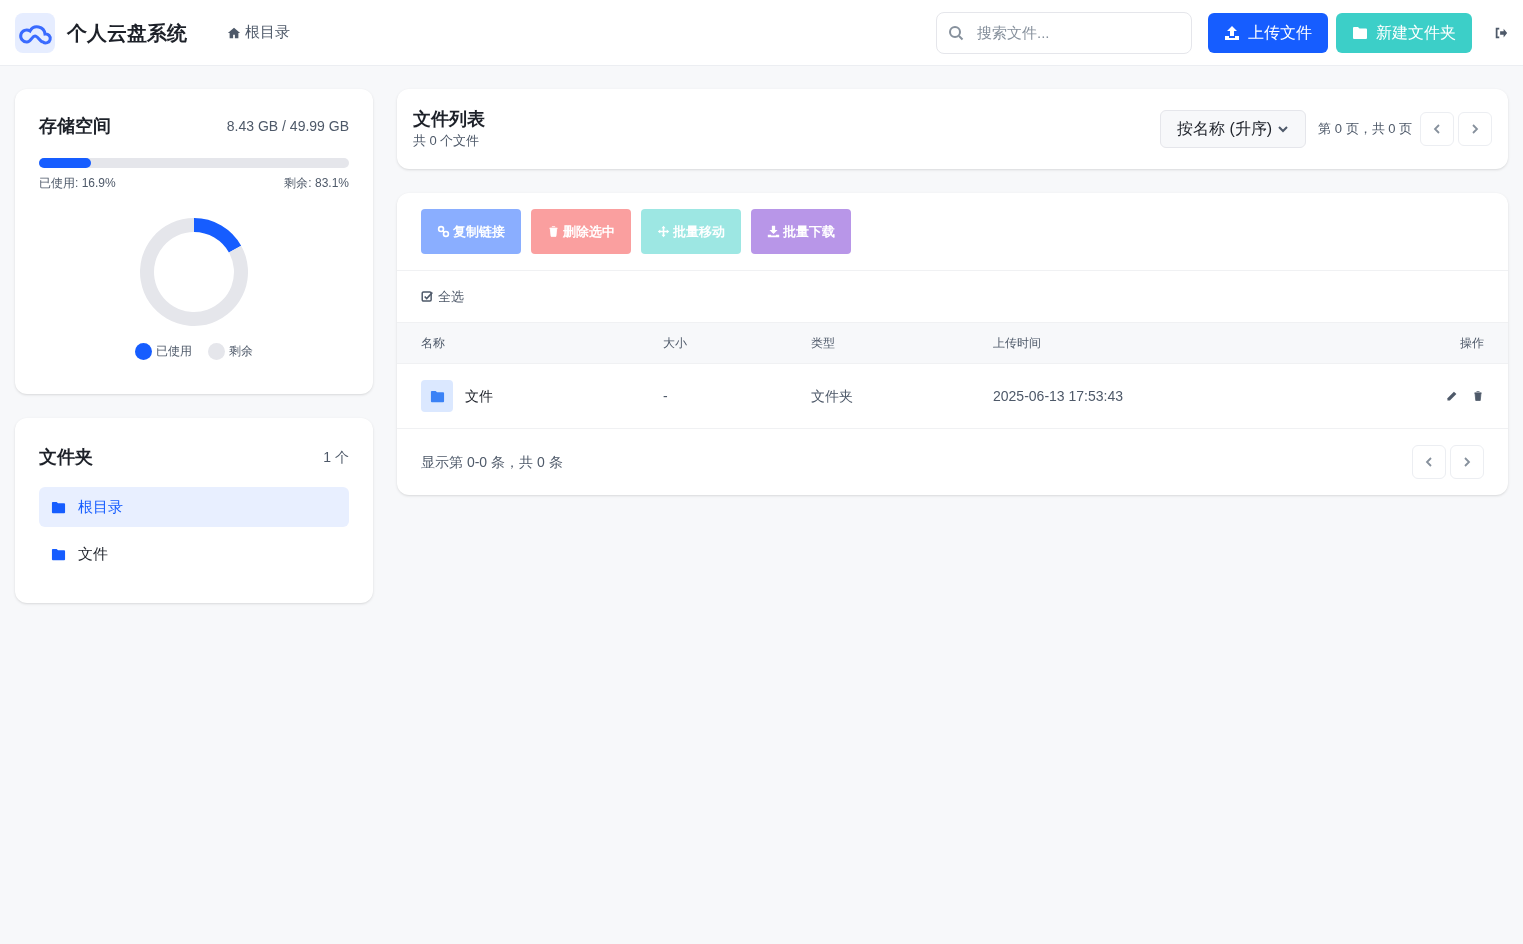 The image size is (1523, 944). What do you see at coordinates (449, 120) in the screenshot?
I see `list-title: 文件列表` at bounding box center [449, 120].